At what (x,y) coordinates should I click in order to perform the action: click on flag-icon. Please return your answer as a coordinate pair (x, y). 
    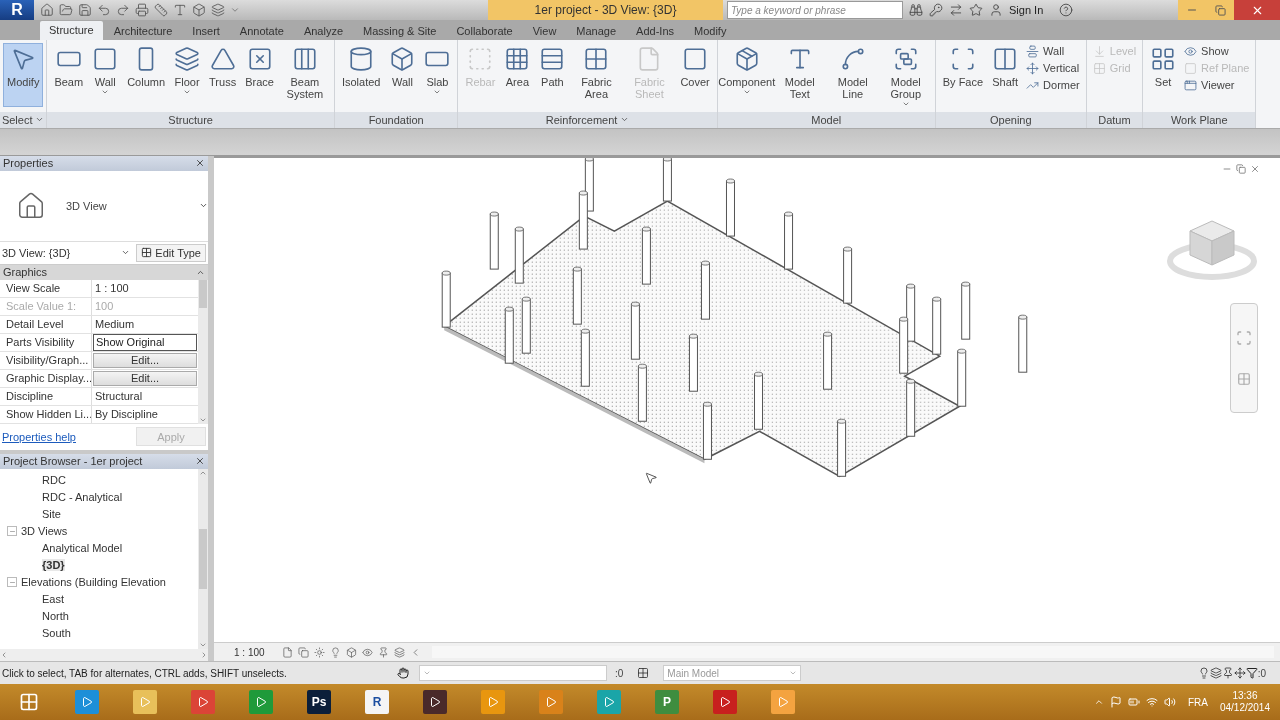
    Looking at the image, I should click on (1115, 702).